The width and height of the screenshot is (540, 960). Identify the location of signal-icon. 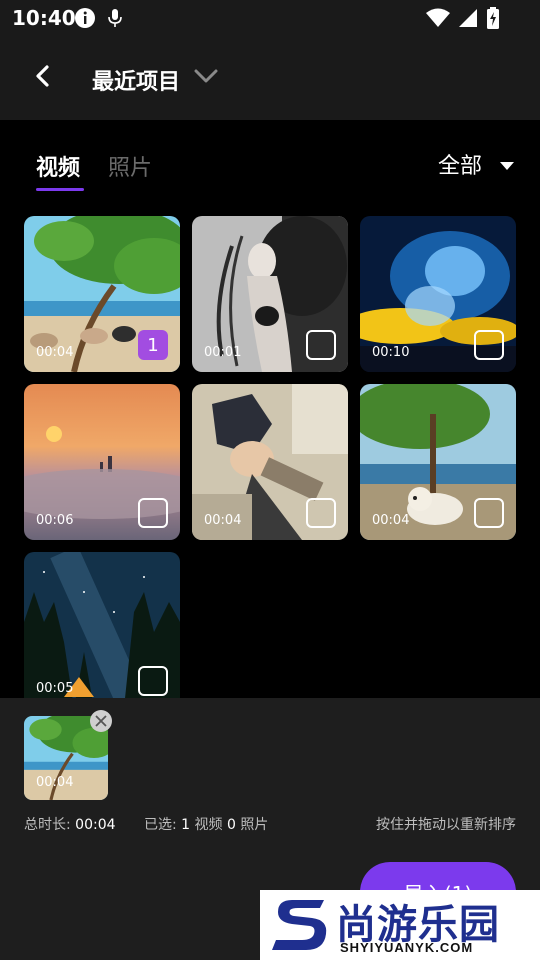
(468, 20).